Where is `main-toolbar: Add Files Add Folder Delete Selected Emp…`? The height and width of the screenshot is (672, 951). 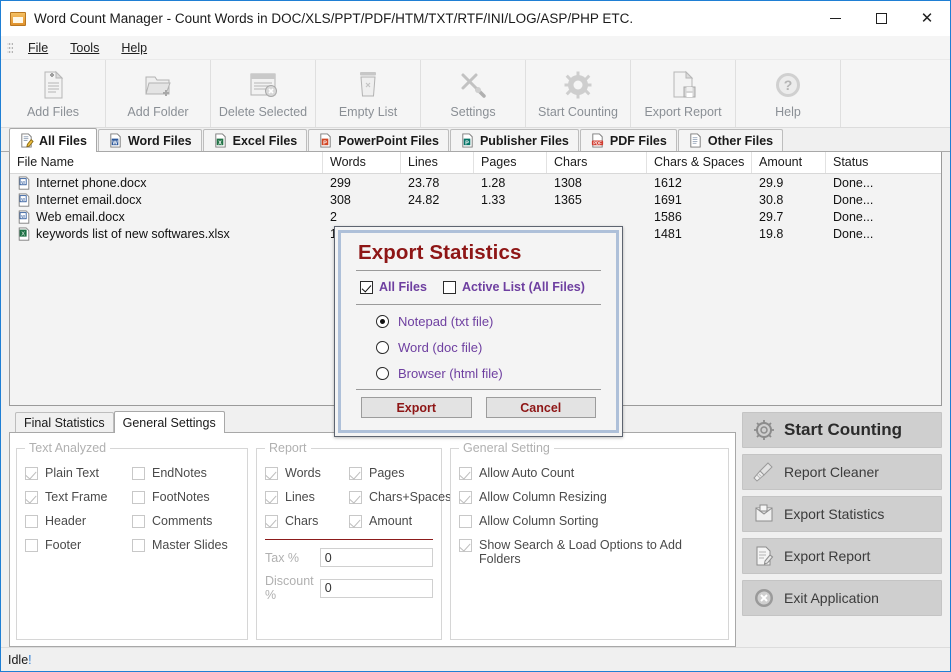
main-toolbar: Add Files Add Folder Delete Selected Emp… is located at coordinates (475, 94).